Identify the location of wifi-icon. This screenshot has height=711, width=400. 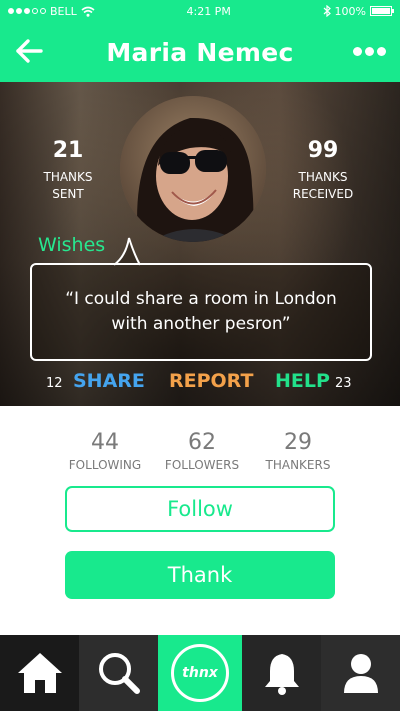
(88, 11).